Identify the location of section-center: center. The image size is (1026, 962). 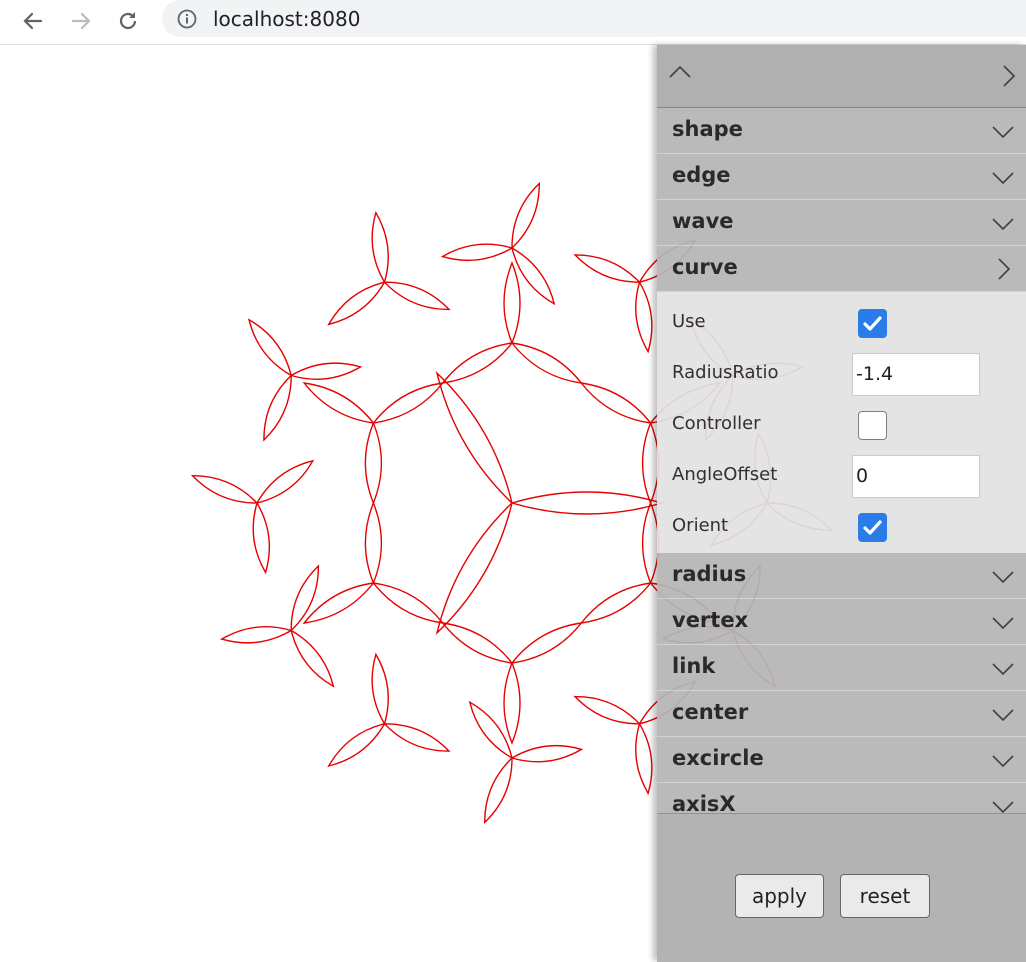
(841, 714).